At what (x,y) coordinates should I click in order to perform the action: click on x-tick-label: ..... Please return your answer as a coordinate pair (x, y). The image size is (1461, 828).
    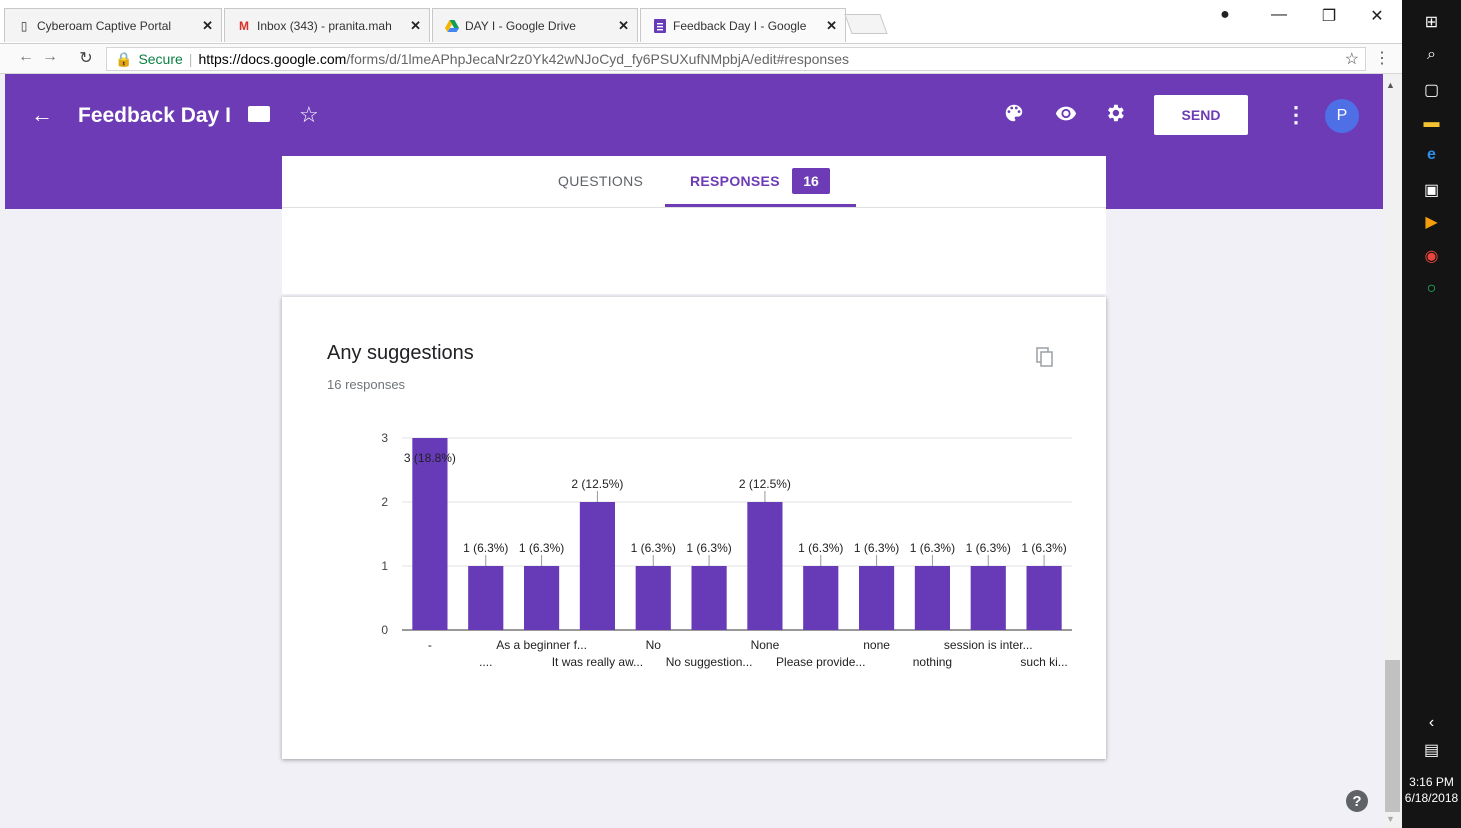
    Looking at the image, I should click on (485, 662).